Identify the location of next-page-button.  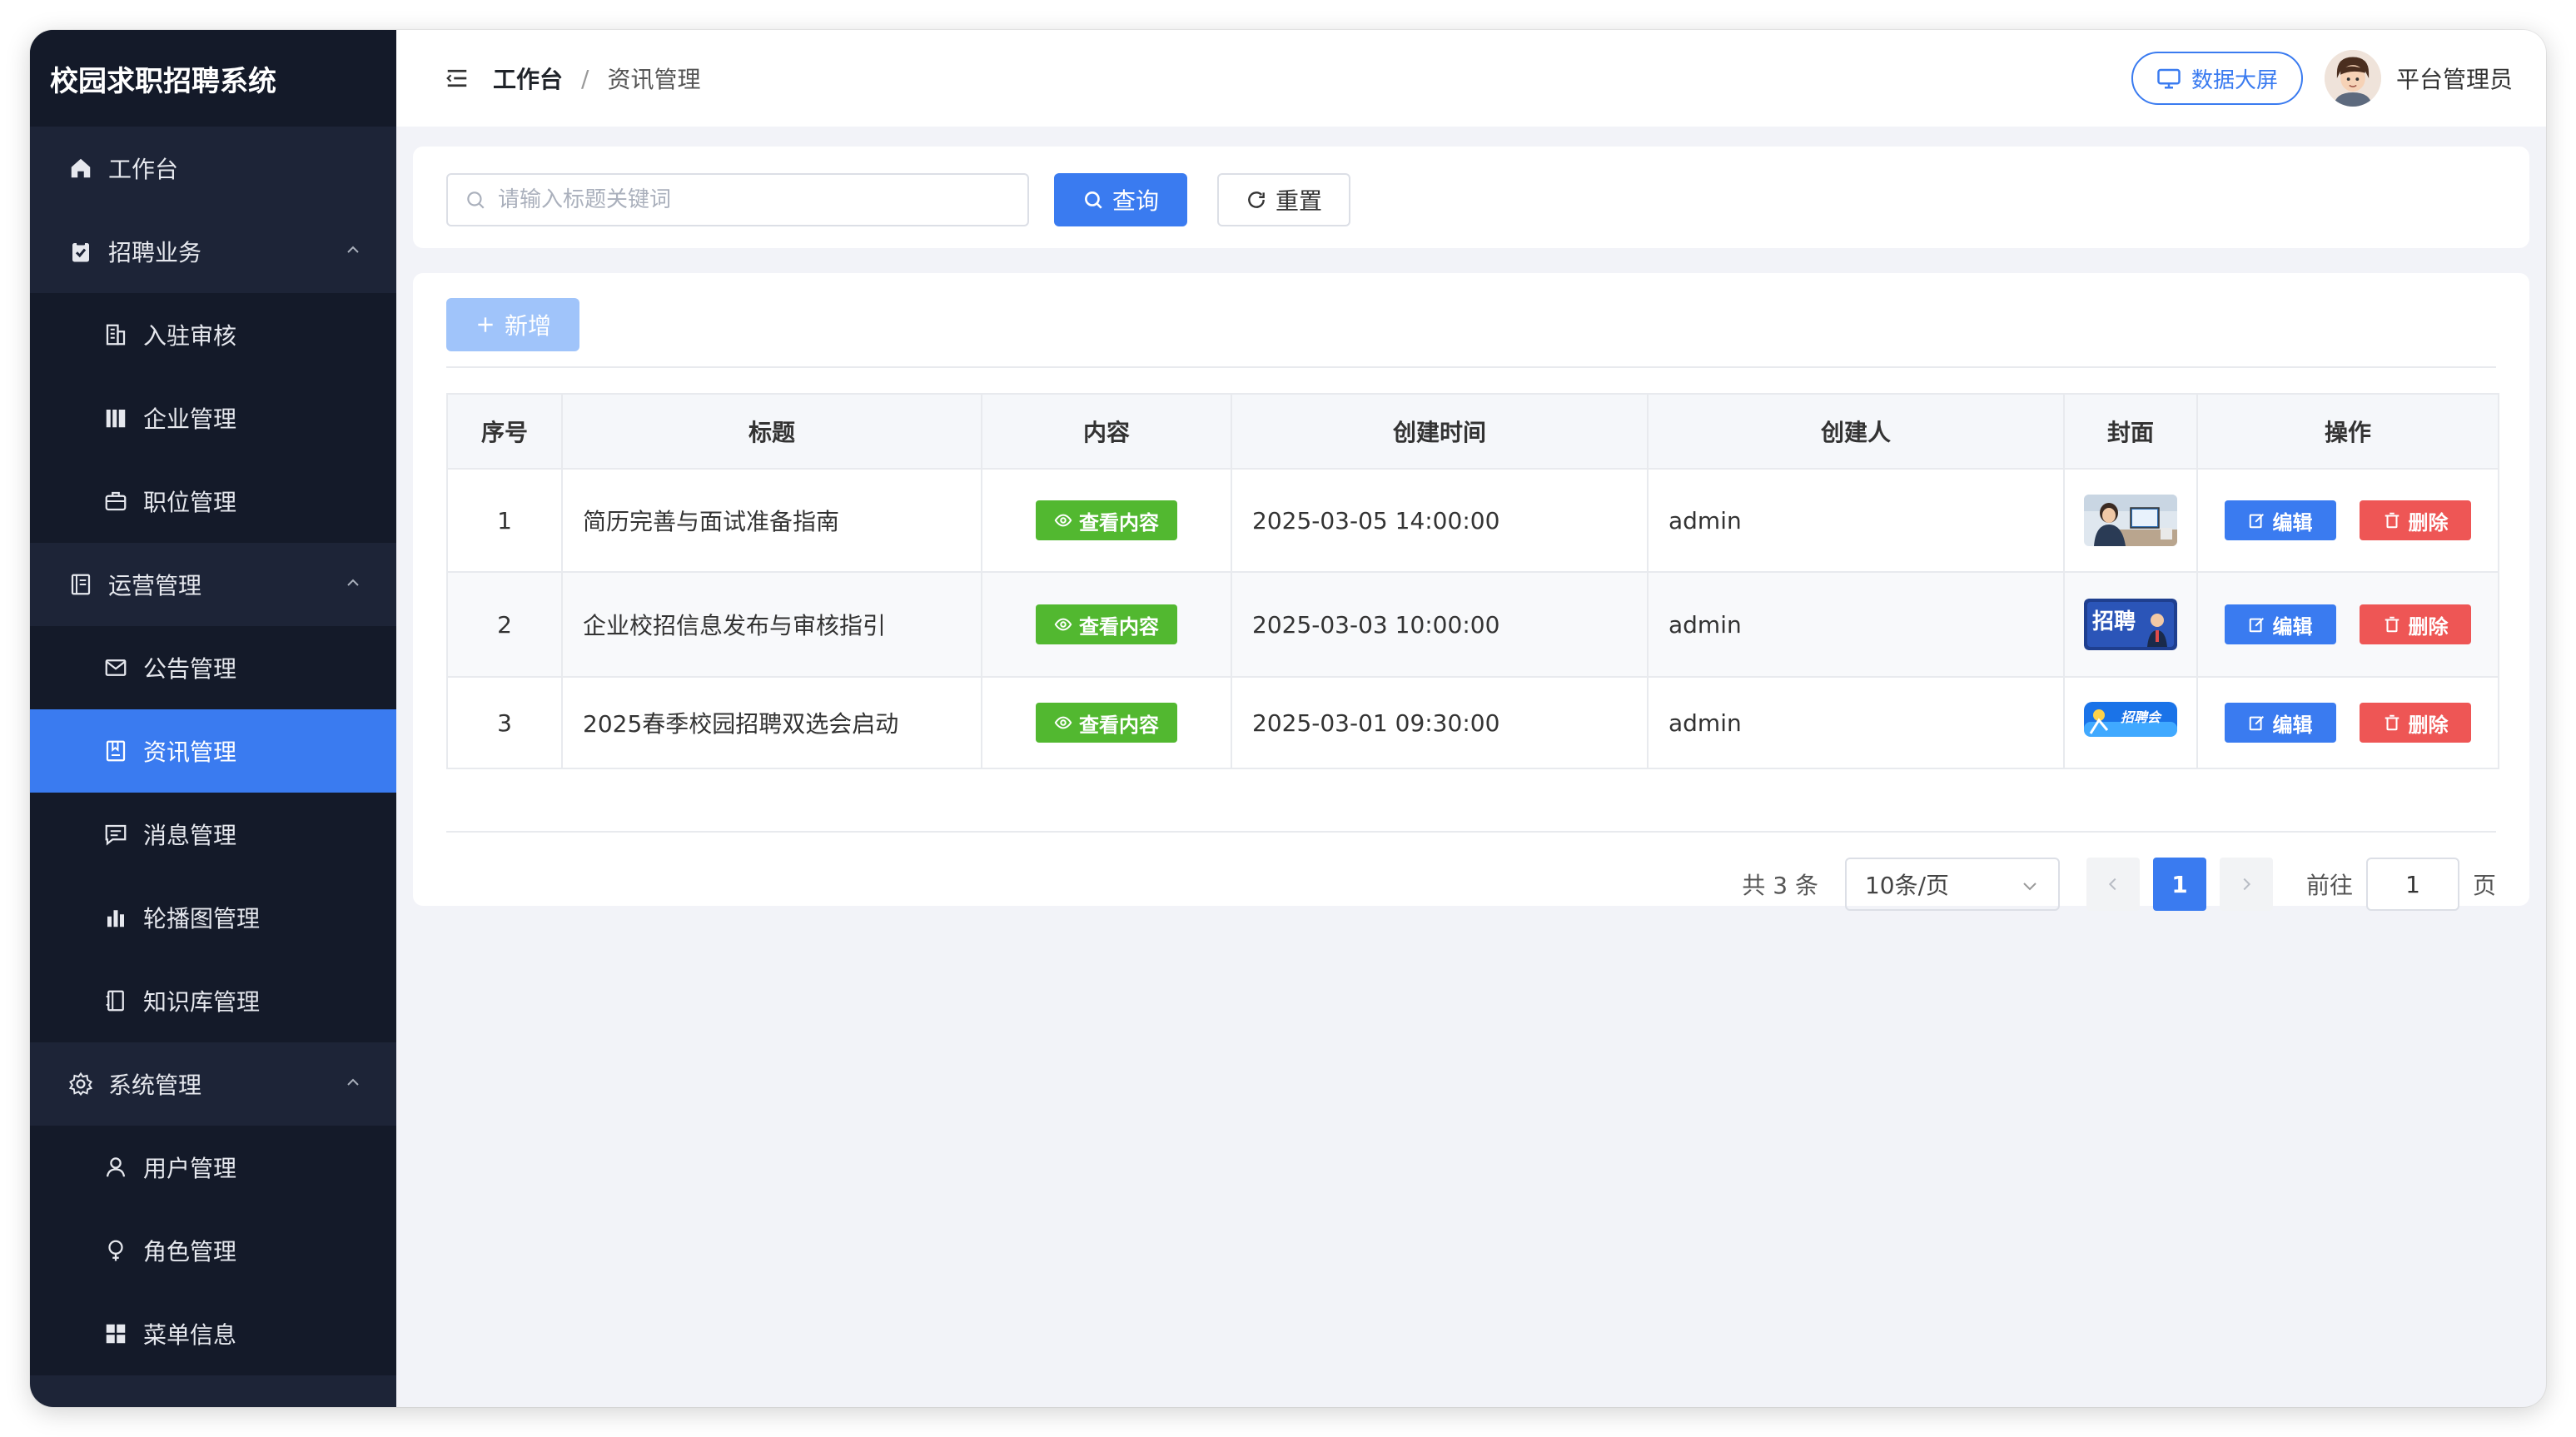
(2246, 884).